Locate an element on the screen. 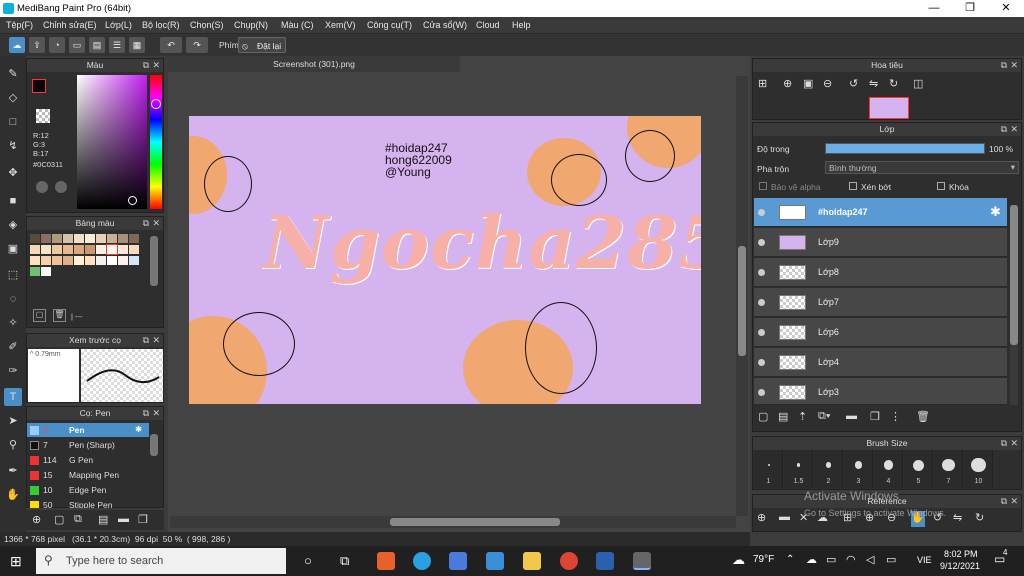  vertical-scroll-thumb is located at coordinates (742, 301).